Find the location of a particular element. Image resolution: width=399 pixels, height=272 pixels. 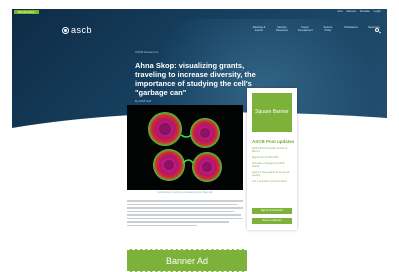

become-member-button: Become a Member is located at coordinates (272, 221).